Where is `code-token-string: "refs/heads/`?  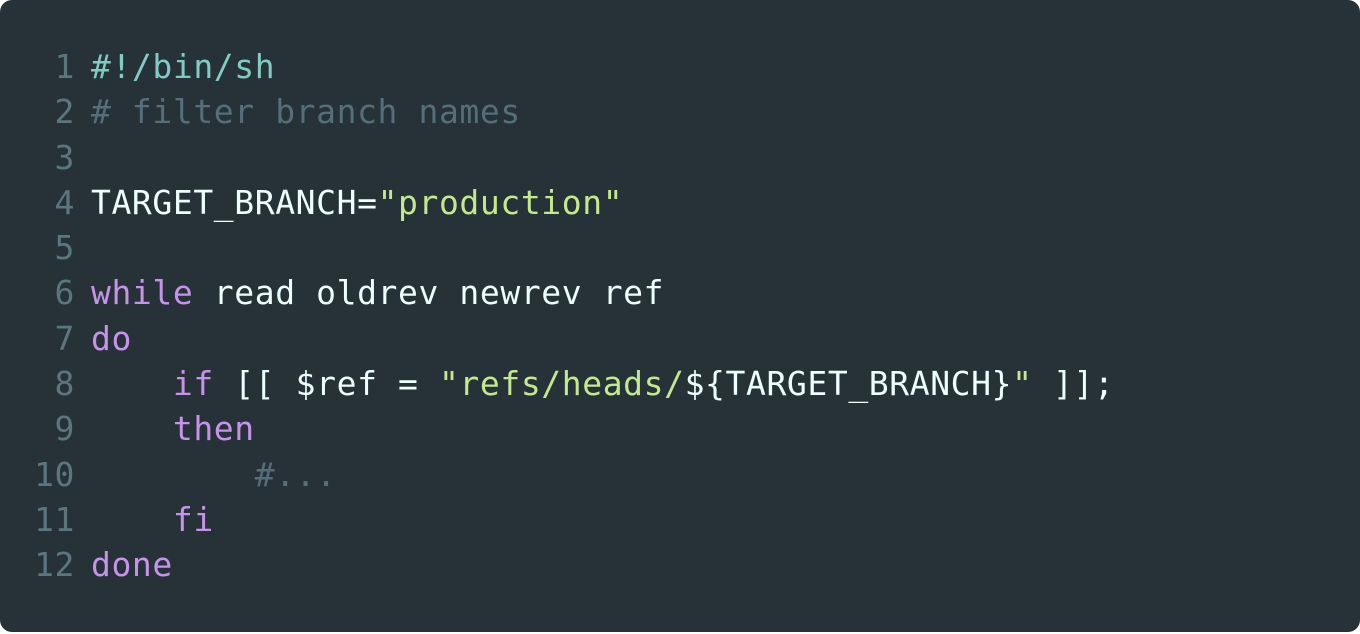 code-token-string: "refs/heads/ is located at coordinates (561, 384).